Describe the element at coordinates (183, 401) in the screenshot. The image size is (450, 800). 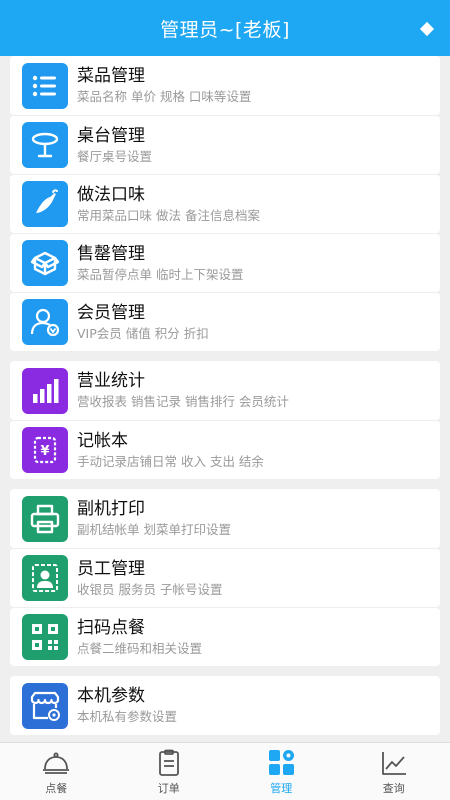
I see `item-subtitle: 营收报表 销售记录 销售排行 会员统计` at that location.